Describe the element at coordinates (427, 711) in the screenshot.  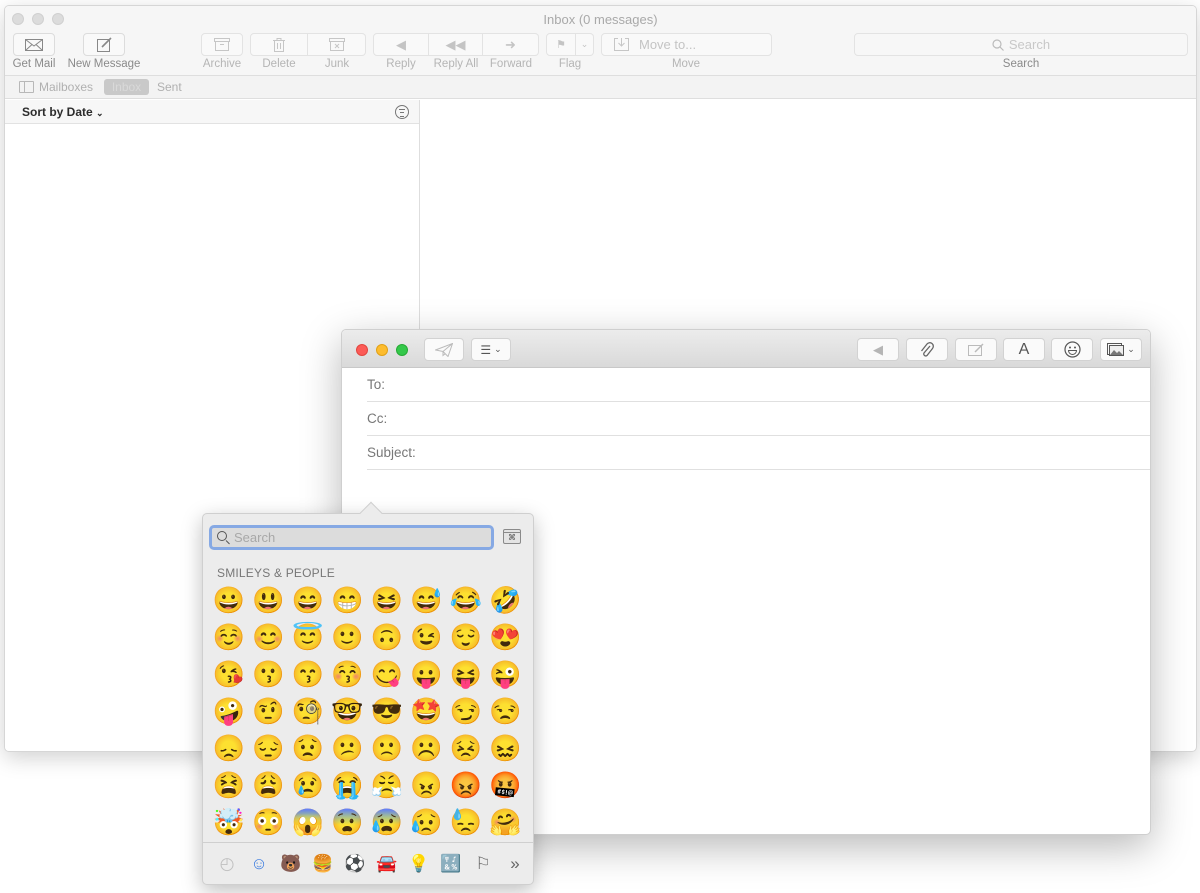
I see `emoji-item: 🤩` at that location.